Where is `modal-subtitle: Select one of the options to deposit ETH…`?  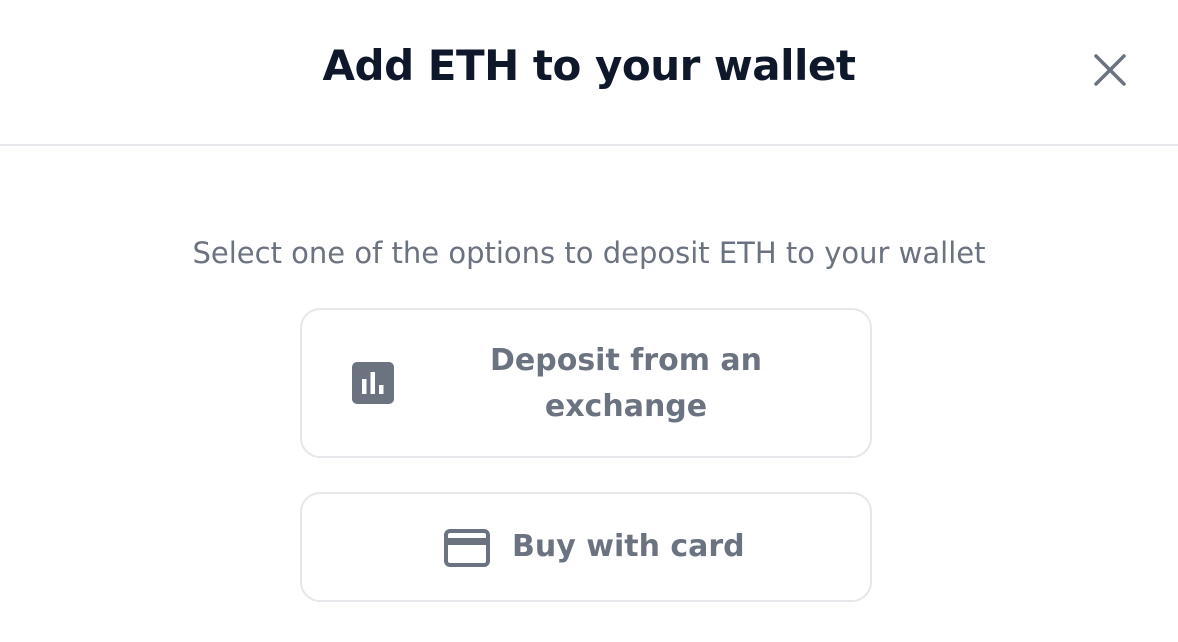 modal-subtitle: Select one of the options to deposit ETH… is located at coordinates (589, 253).